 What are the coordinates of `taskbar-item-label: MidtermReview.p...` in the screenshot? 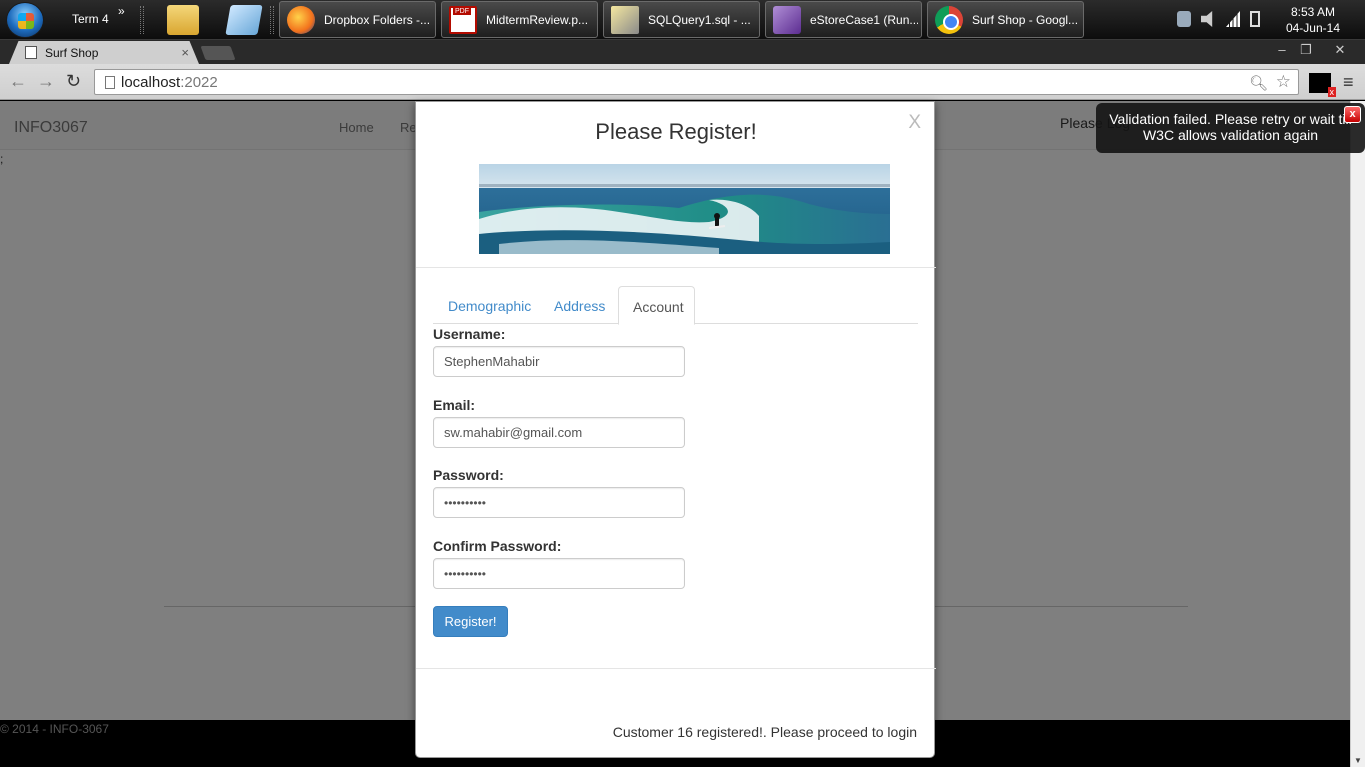 It's located at (537, 20).